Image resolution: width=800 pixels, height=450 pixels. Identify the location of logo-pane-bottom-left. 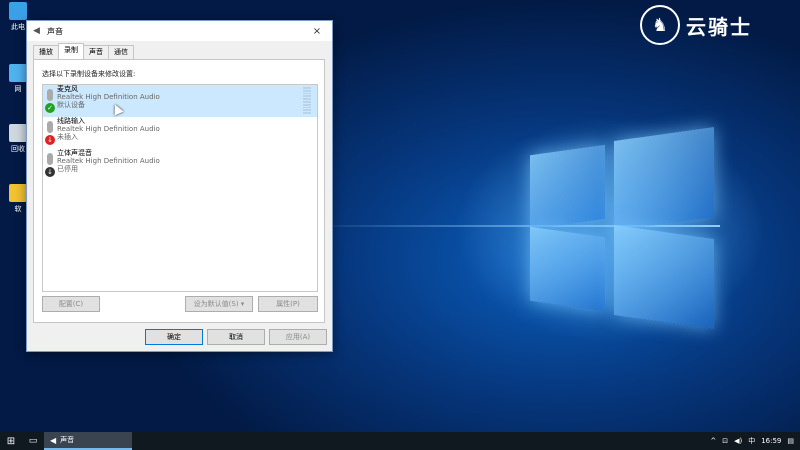
(567, 269).